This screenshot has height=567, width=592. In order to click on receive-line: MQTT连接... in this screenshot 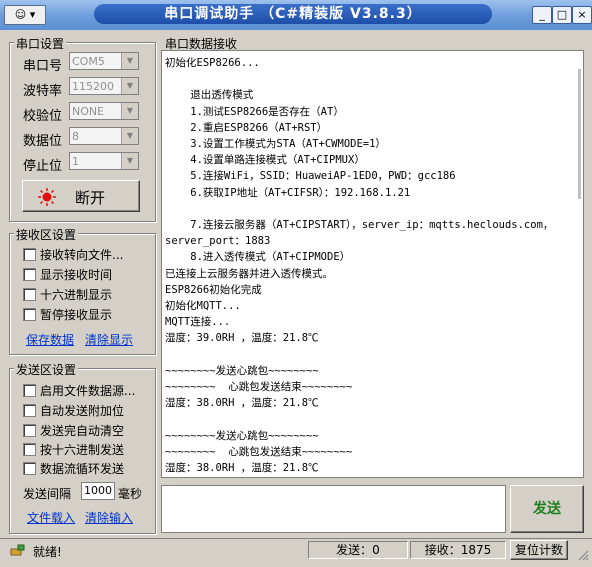, I will do `click(198, 322)`.